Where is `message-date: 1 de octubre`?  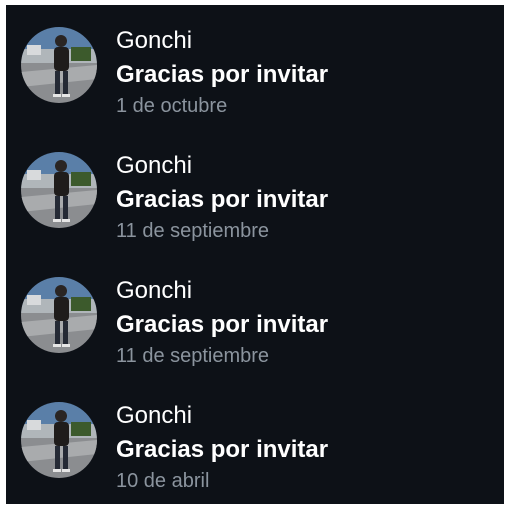
message-date: 1 de octubre is located at coordinates (172, 106).